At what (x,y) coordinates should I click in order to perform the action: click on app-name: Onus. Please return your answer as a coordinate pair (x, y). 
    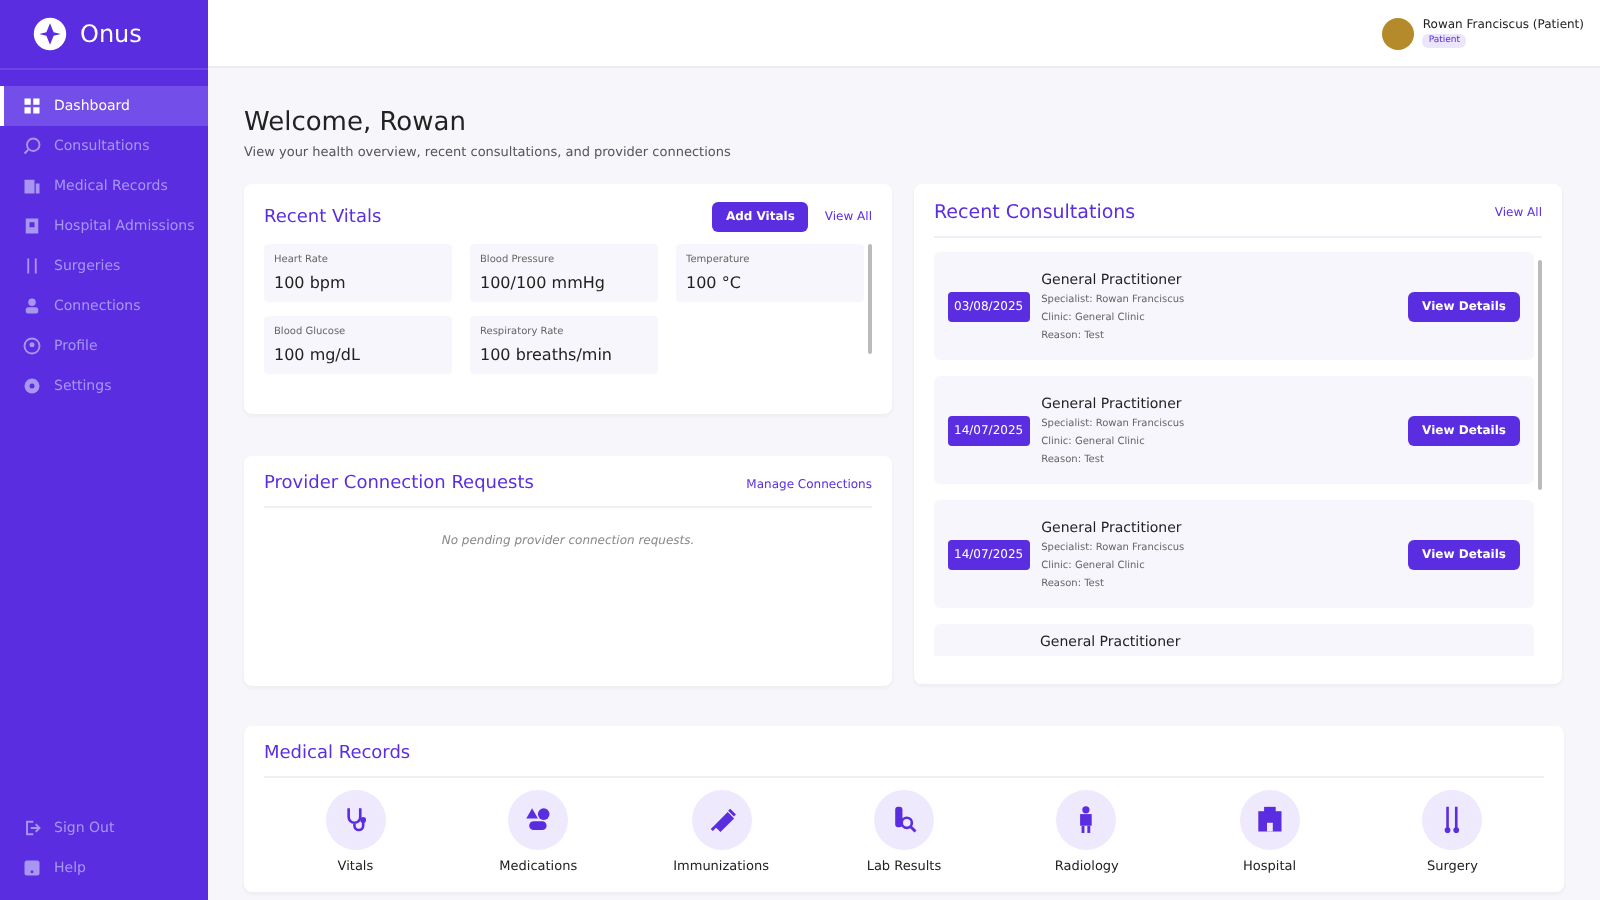
    Looking at the image, I should click on (111, 34).